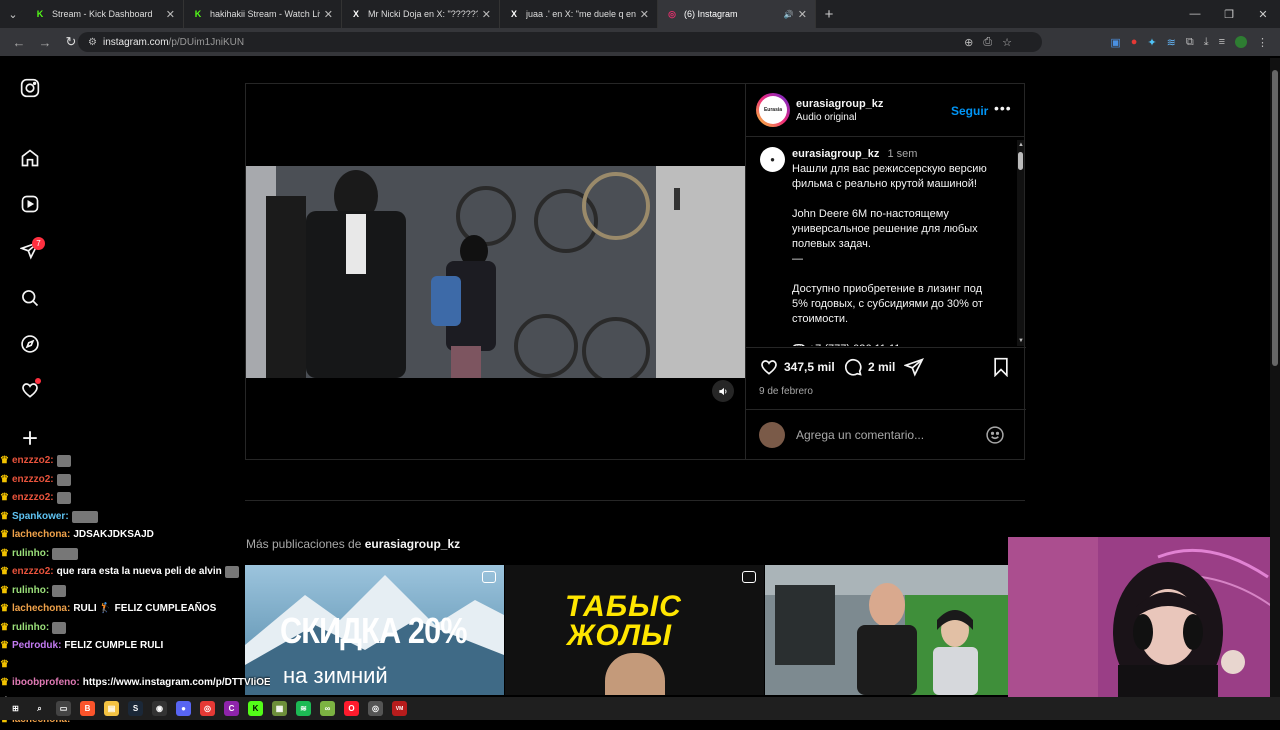 The height and width of the screenshot is (730, 1280). Describe the element at coordinates (773, 110) in the screenshot. I see `avatar: Eurasia` at that location.